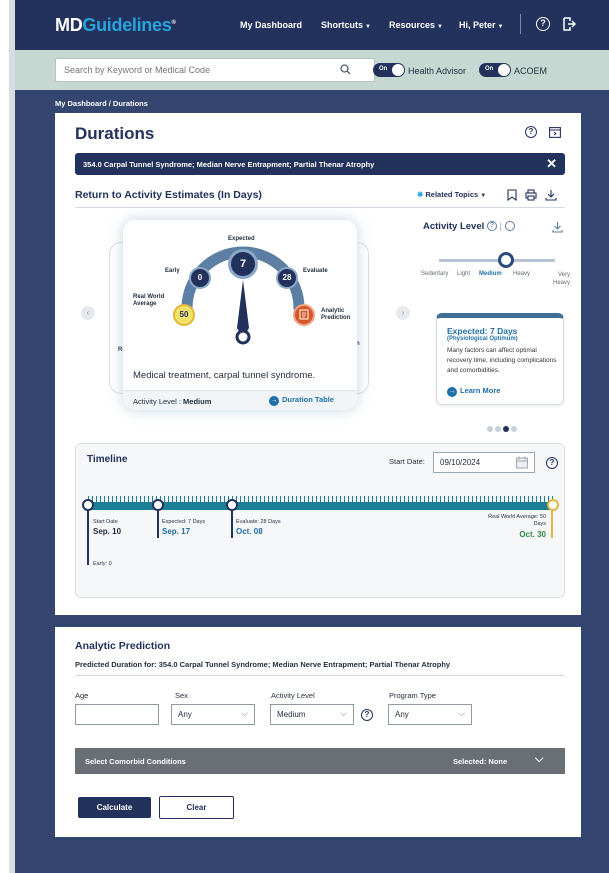 The image size is (609, 873). Describe the element at coordinates (215, 70) in the screenshot. I see `search-input` at that location.